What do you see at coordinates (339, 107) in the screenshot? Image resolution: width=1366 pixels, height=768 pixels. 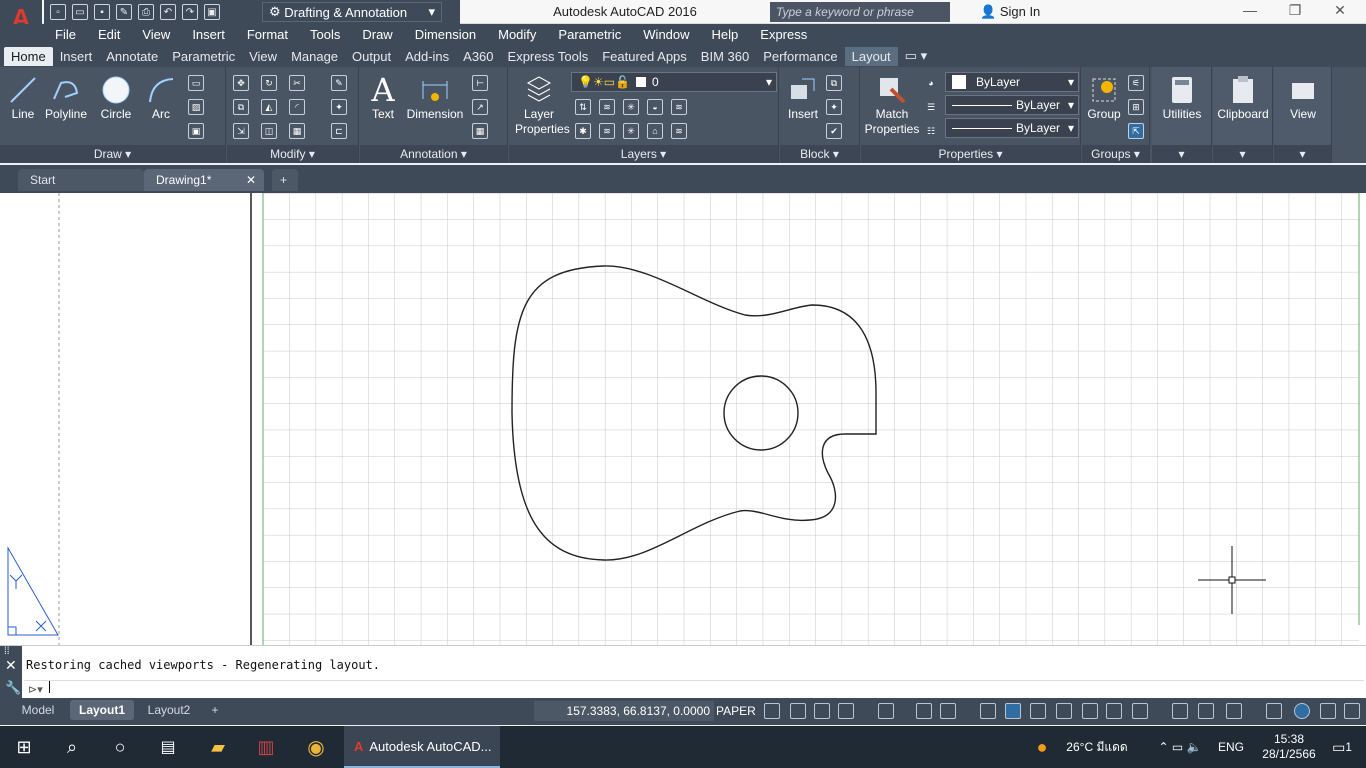 I see `explode-icon: ✦` at bounding box center [339, 107].